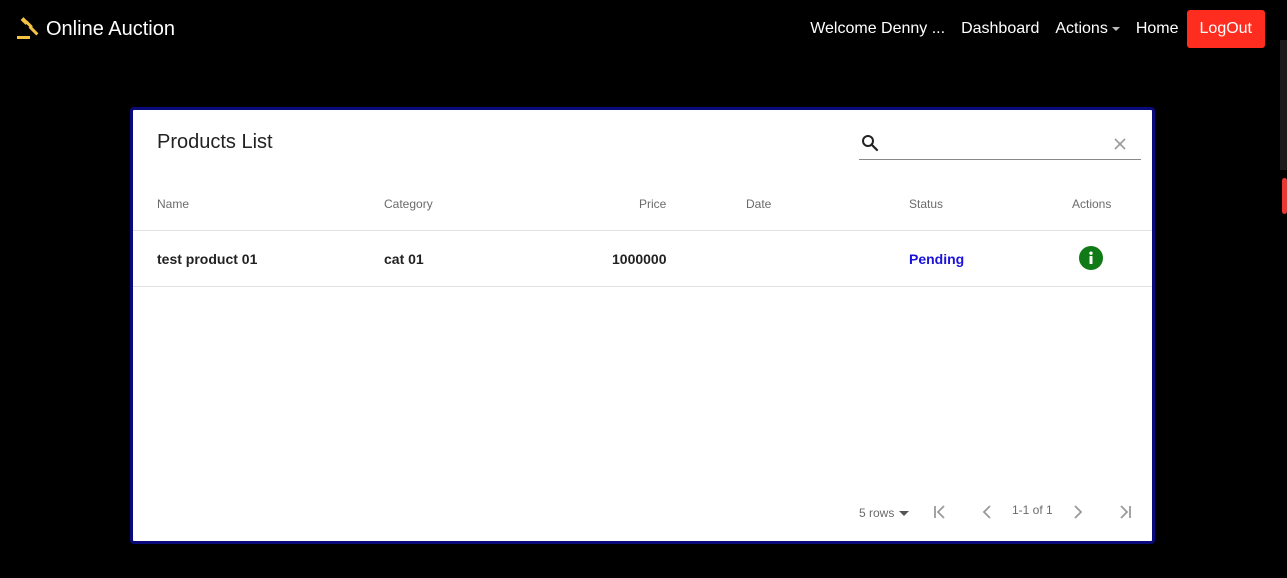 This screenshot has height=578, width=1287. Describe the element at coordinates (870, 143) in the screenshot. I see `search-icon` at that location.